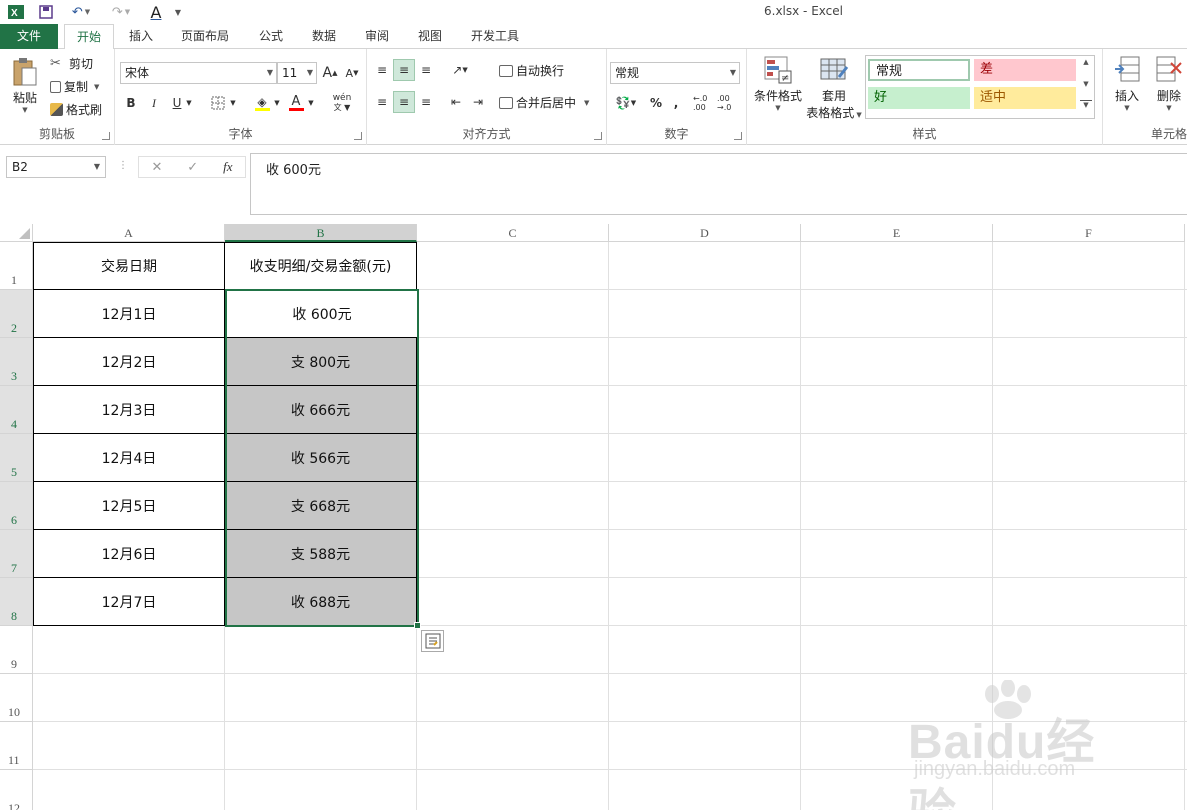 This screenshot has width=1187, height=810. What do you see at coordinates (626, 103) in the screenshot?
I see `accounting-format-icon: 💱 ▼` at bounding box center [626, 103].